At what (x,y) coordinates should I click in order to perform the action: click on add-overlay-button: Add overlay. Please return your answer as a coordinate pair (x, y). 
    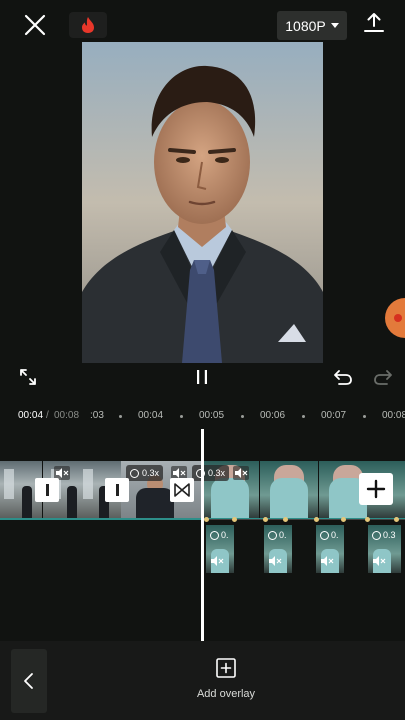
    Looking at the image, I should click on (226, 682).